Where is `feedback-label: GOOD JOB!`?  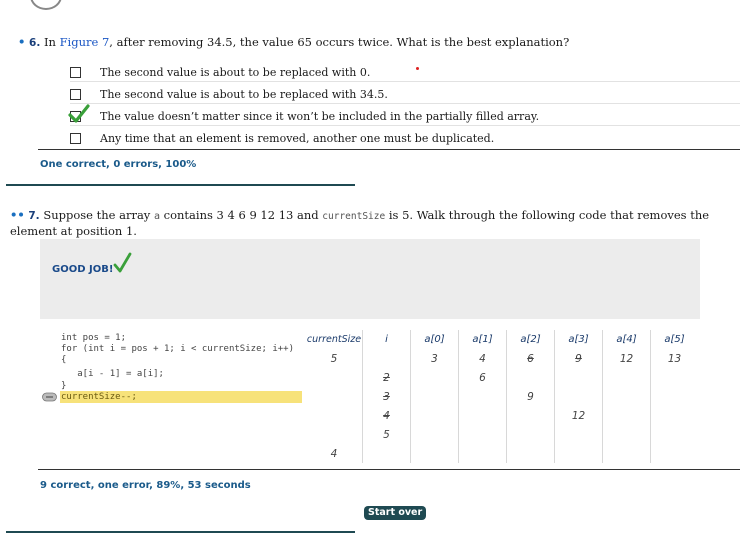 feedback-label: GOOD JOB! is located at coordinates (83, 269).